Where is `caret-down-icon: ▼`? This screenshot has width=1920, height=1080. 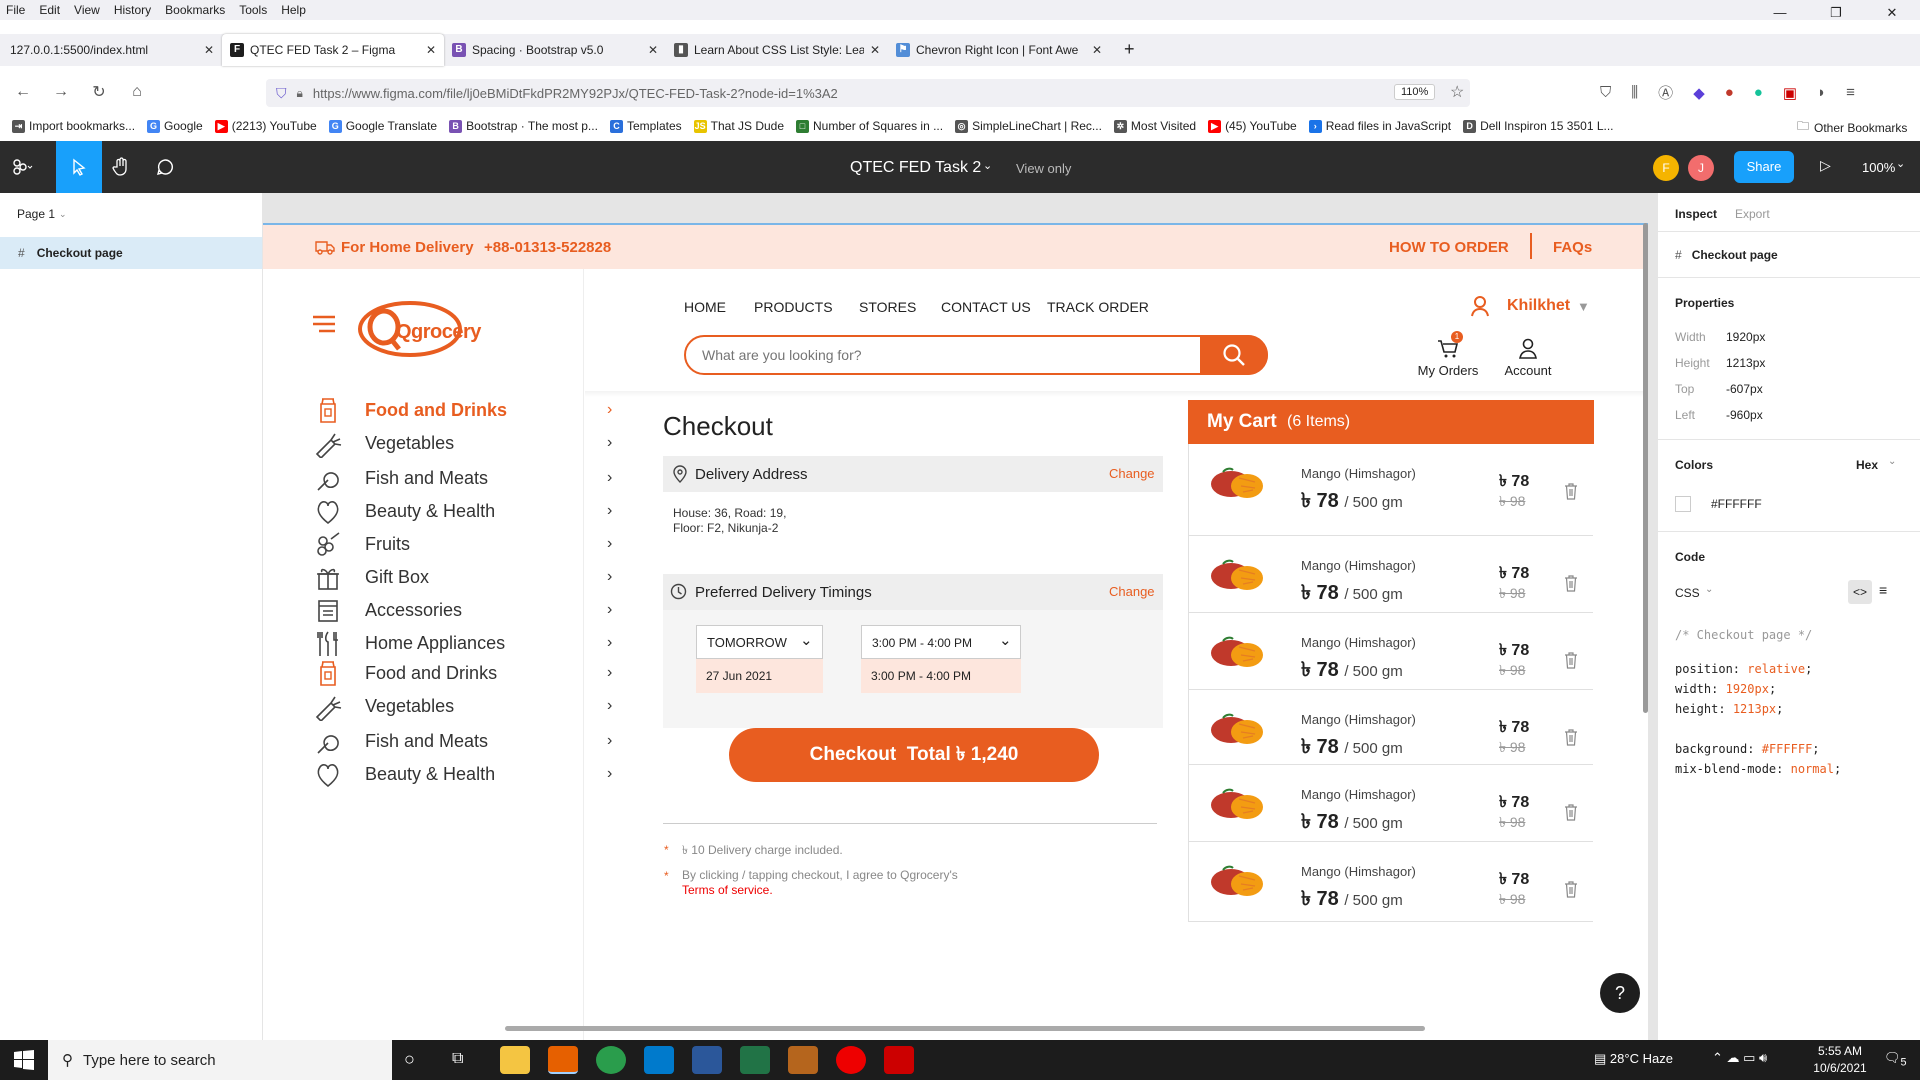 caret-down-icon: ▼ is located at coordinates (1583, 306).